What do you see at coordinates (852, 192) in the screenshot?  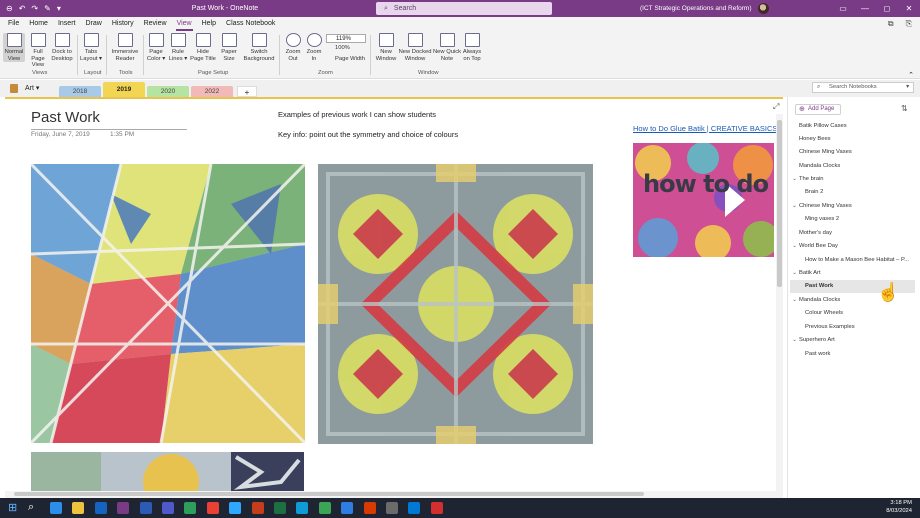 I see `subpage-item: Brain 2` at bounding box center [852, 192].